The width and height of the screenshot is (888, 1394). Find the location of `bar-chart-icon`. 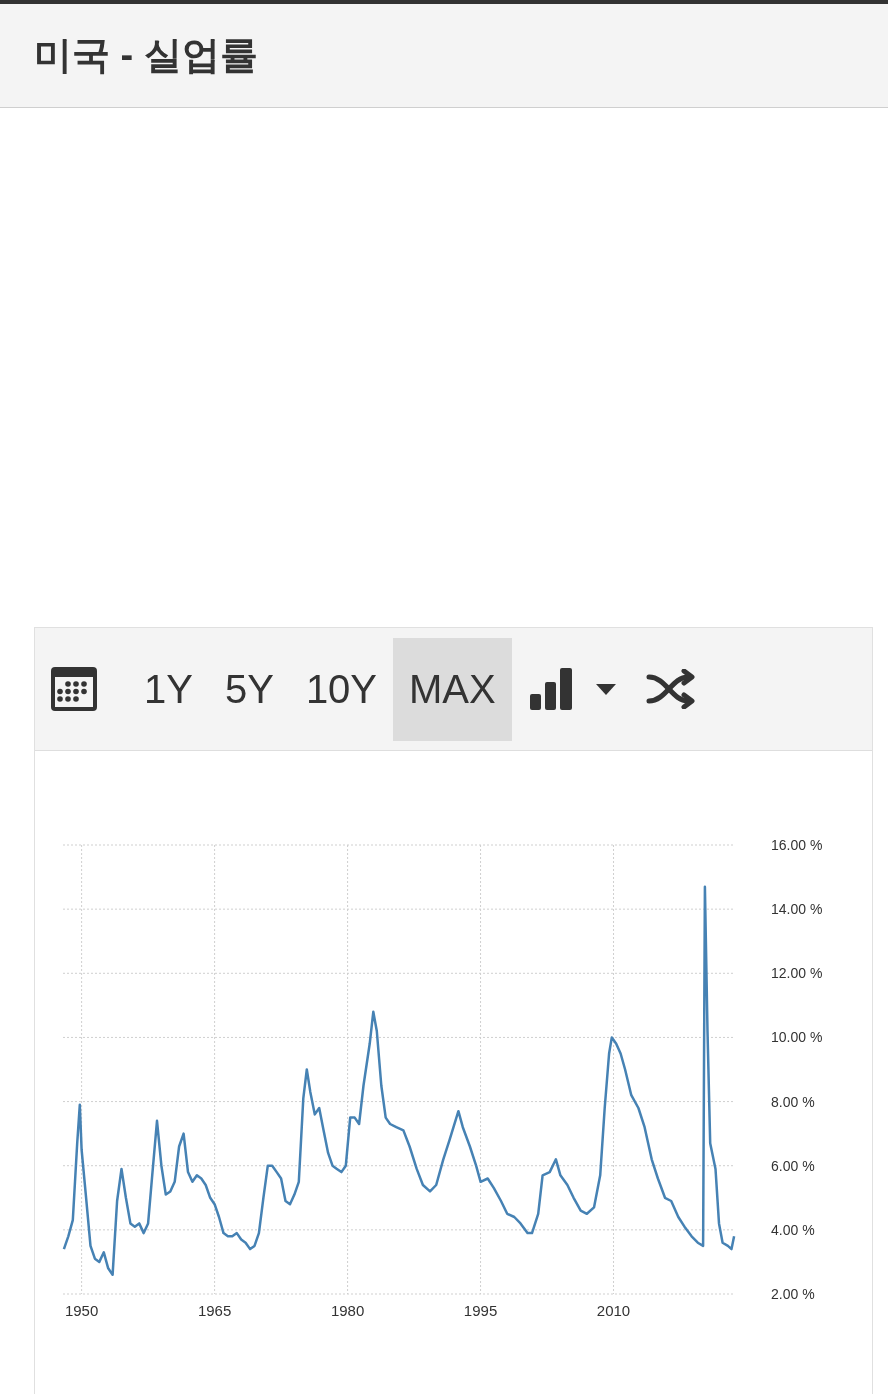

bar-chart-icon is located at coordinates (550, 689).